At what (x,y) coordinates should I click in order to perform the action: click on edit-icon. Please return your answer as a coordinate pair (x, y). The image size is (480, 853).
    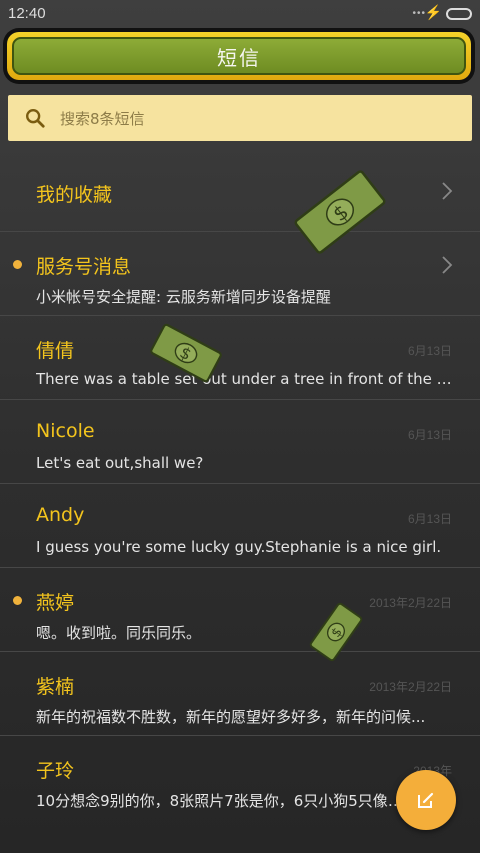
    Looking at the image, I should click on (426, 800).